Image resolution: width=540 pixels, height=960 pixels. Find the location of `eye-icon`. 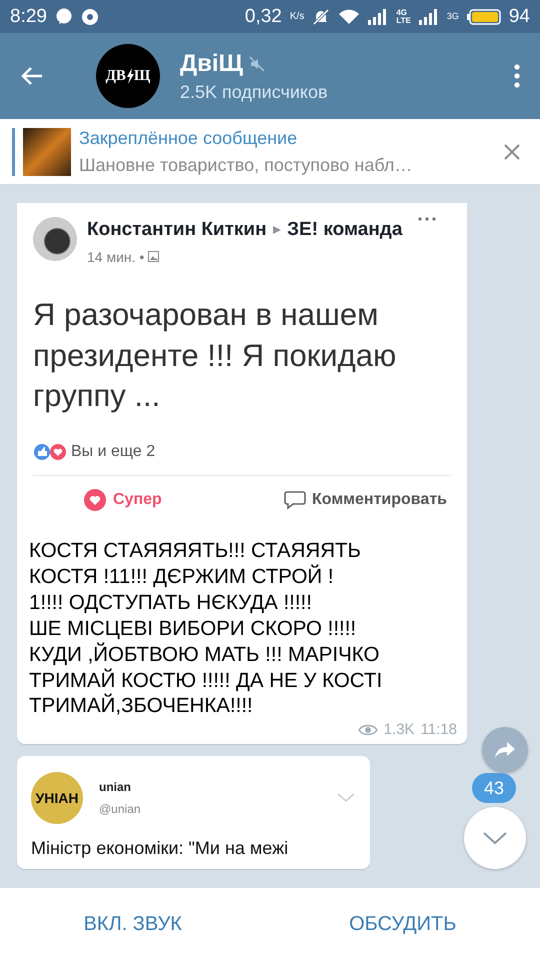

eye-icon is located at coordinates (368, 730).